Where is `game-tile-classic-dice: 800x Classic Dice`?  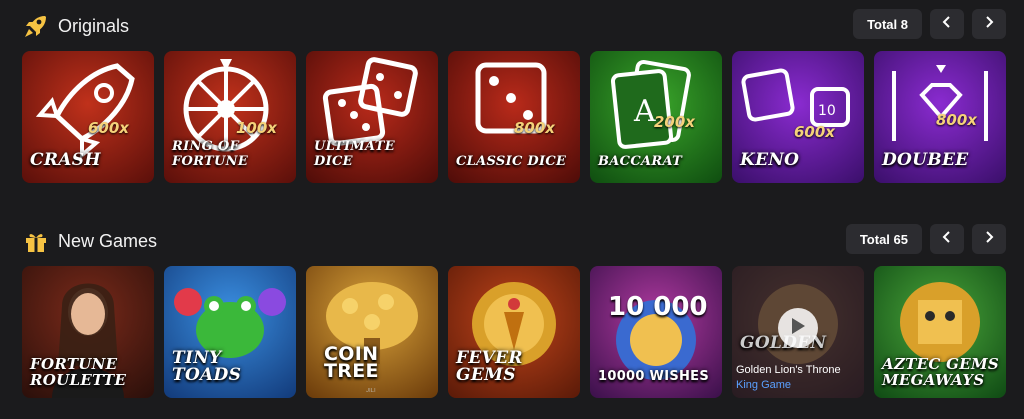 game-tile-classic-dice: 800x Classic Dice is located at coordinates (514, 117).